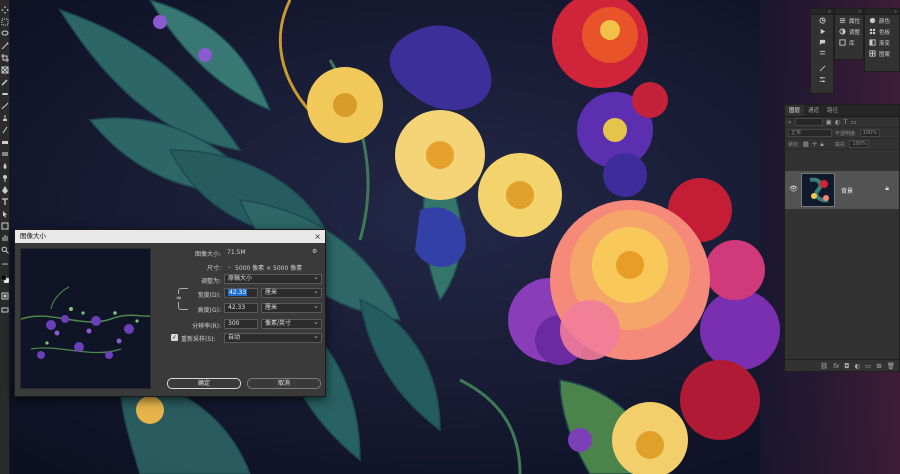 The image size is (900, 474). I want to click on fill-label: 填充:, so click(840, 144).